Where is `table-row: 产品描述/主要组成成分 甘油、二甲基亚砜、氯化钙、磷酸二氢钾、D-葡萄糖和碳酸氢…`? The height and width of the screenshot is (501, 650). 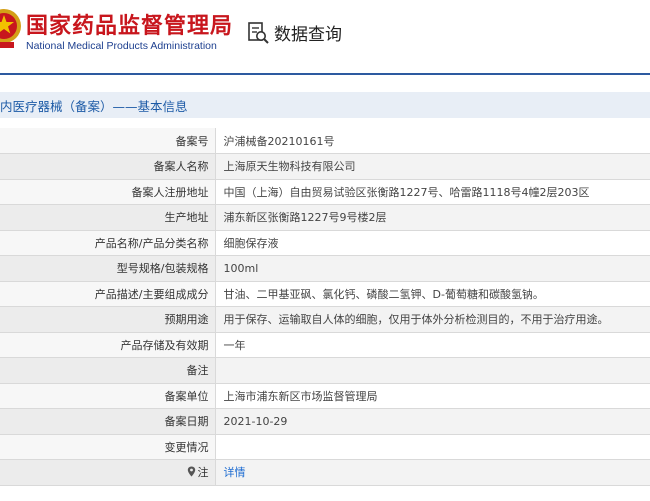 table-row: 产品描述/主要组成成分 甘油、二甲基亚砜、氯化钙、磷酸二氢钾、D-葡萄糖和碳酸氢… is located at coordinates (325, 294).